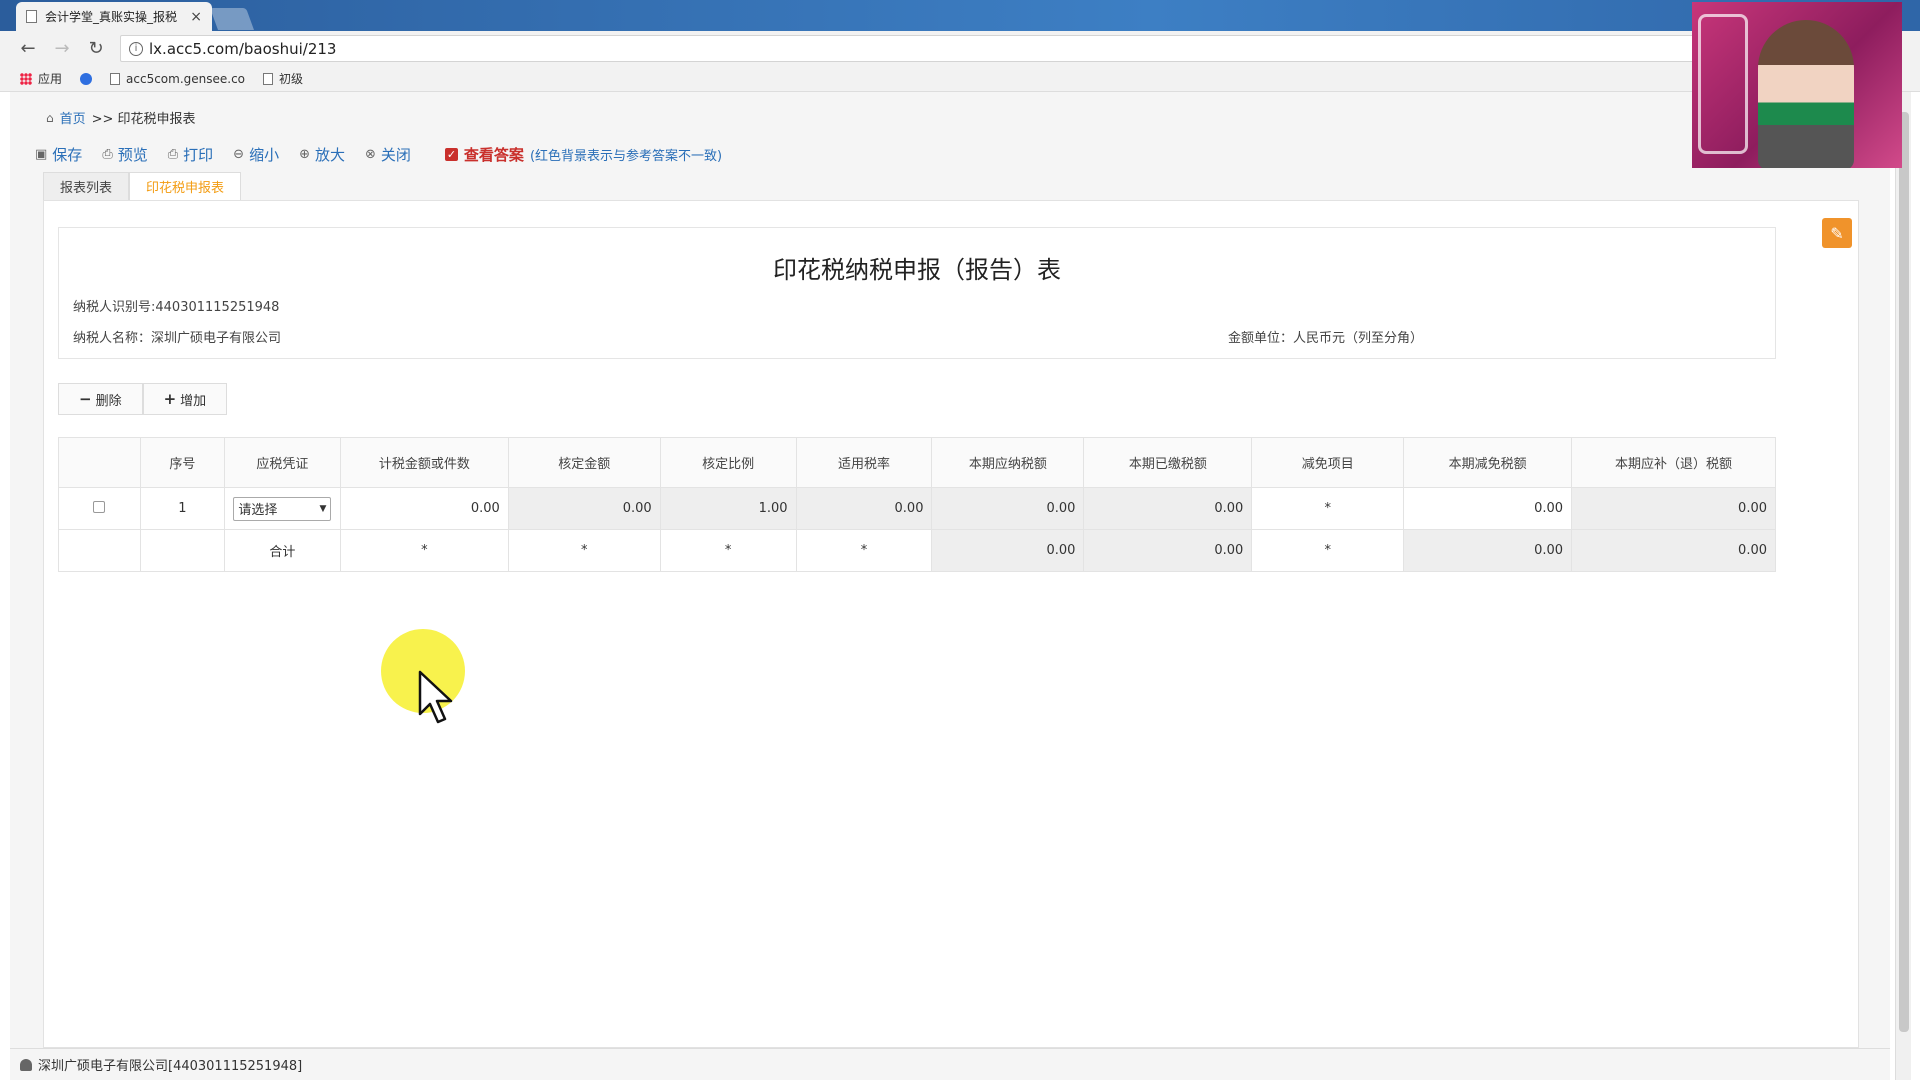 The height and width of the screenshot is (1080, 1920). What do you see at coordinates (170, 399) in the screenshot?
I see `plus-icon: +` at bounding box center [170, 399].